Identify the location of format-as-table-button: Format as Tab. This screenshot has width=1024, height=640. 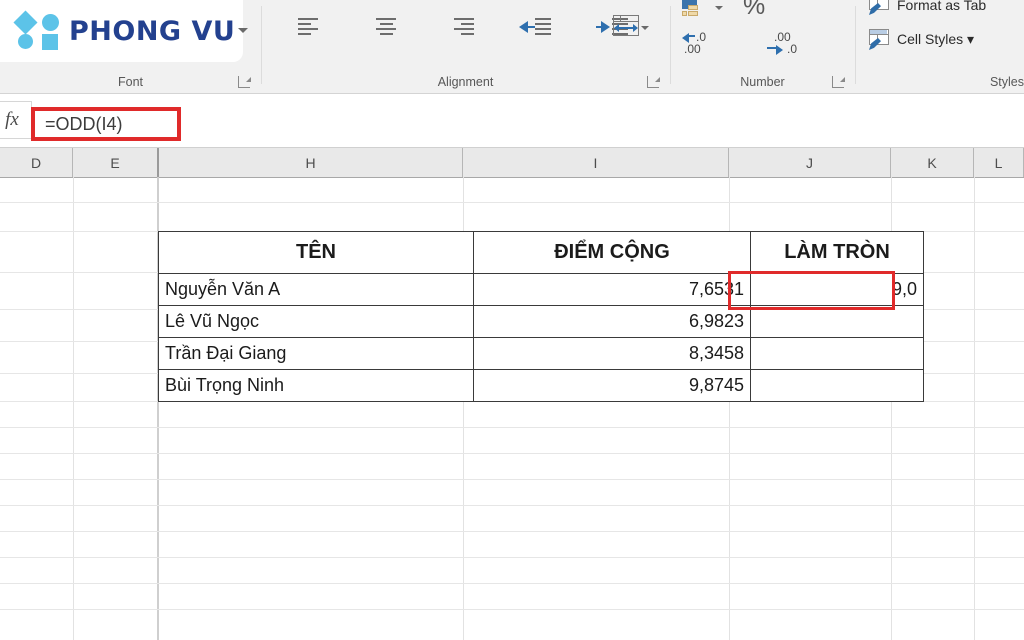
(926, 7).